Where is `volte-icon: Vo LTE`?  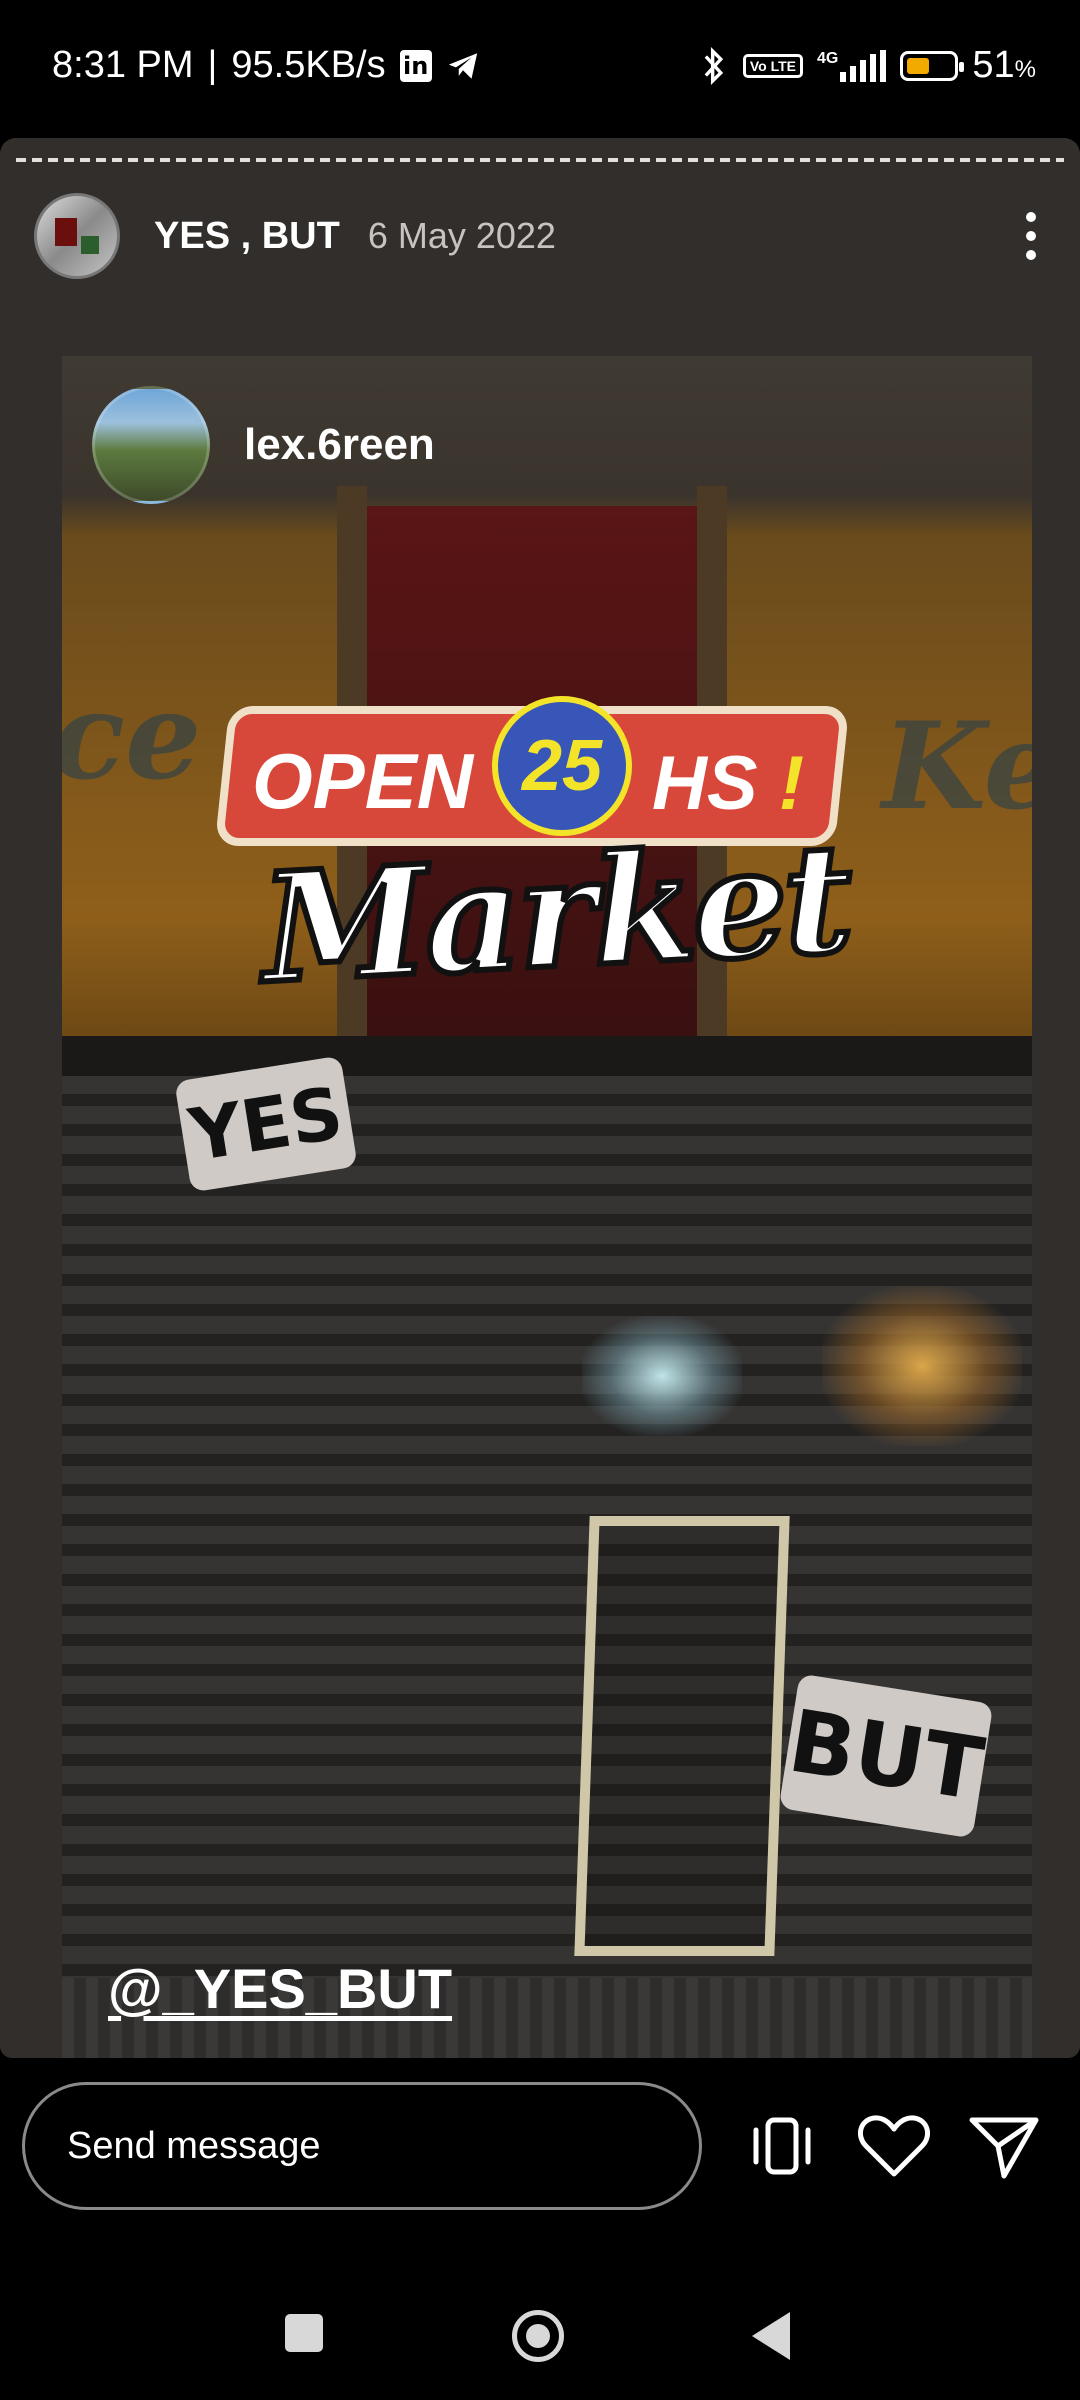
volte-icon: Vo LTE is located at coordinates (773, 65).